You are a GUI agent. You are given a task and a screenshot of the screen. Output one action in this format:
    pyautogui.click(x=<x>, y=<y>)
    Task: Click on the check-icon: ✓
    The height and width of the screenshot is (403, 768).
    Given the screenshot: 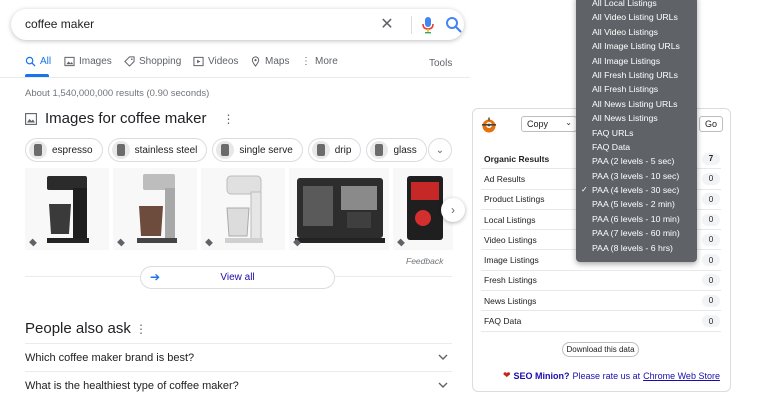 What is the action you would take?
    pyautogui.click(x=584, y=190)
    